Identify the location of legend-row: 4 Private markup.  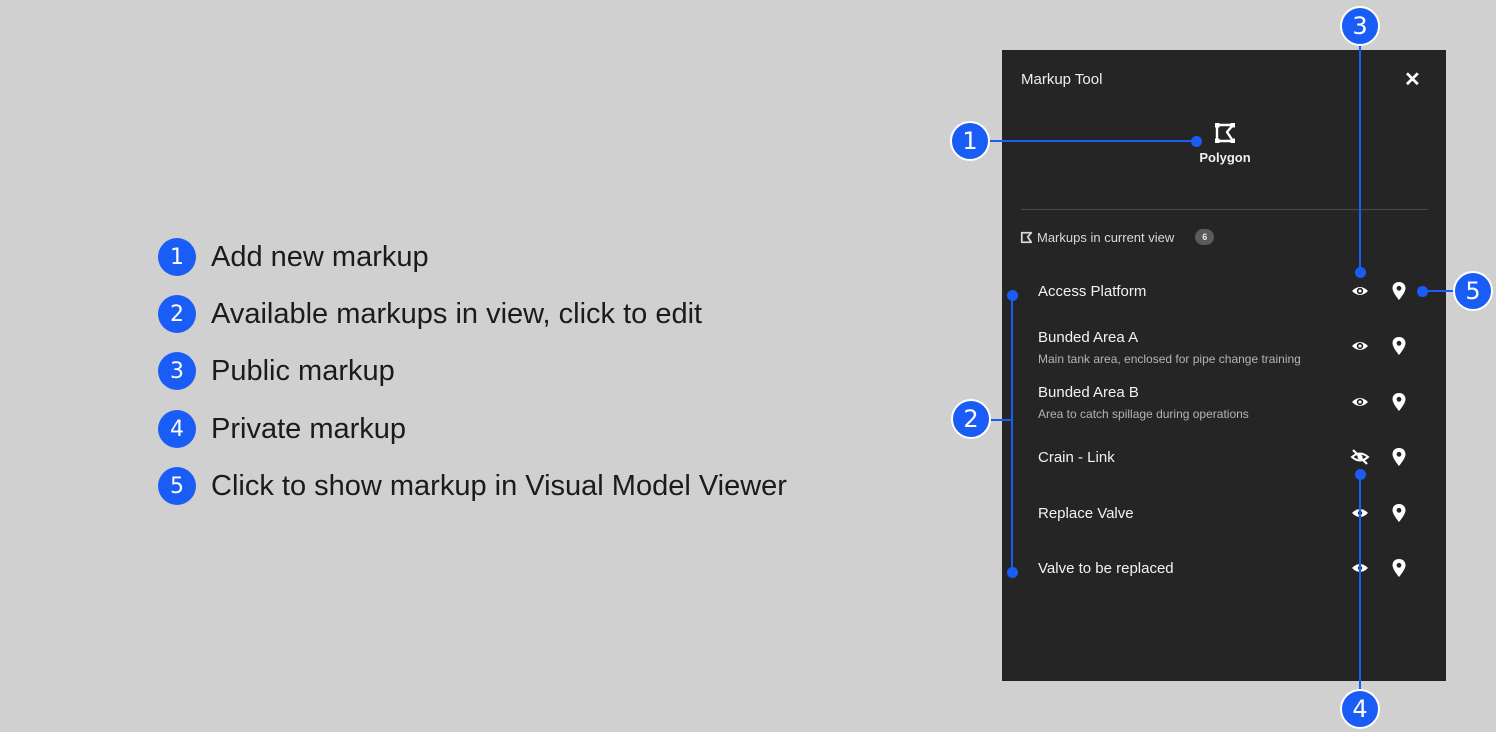
(282, 429).